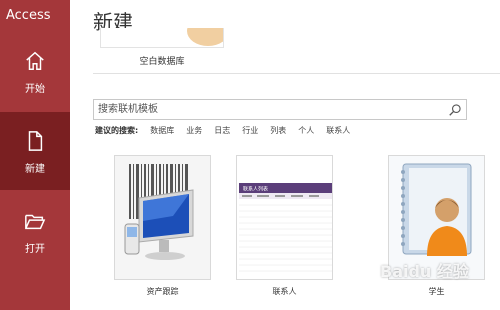 This screenshot has height=310, width=500. I want to click on sidebar-item-label: 新建, so click(35, 169).